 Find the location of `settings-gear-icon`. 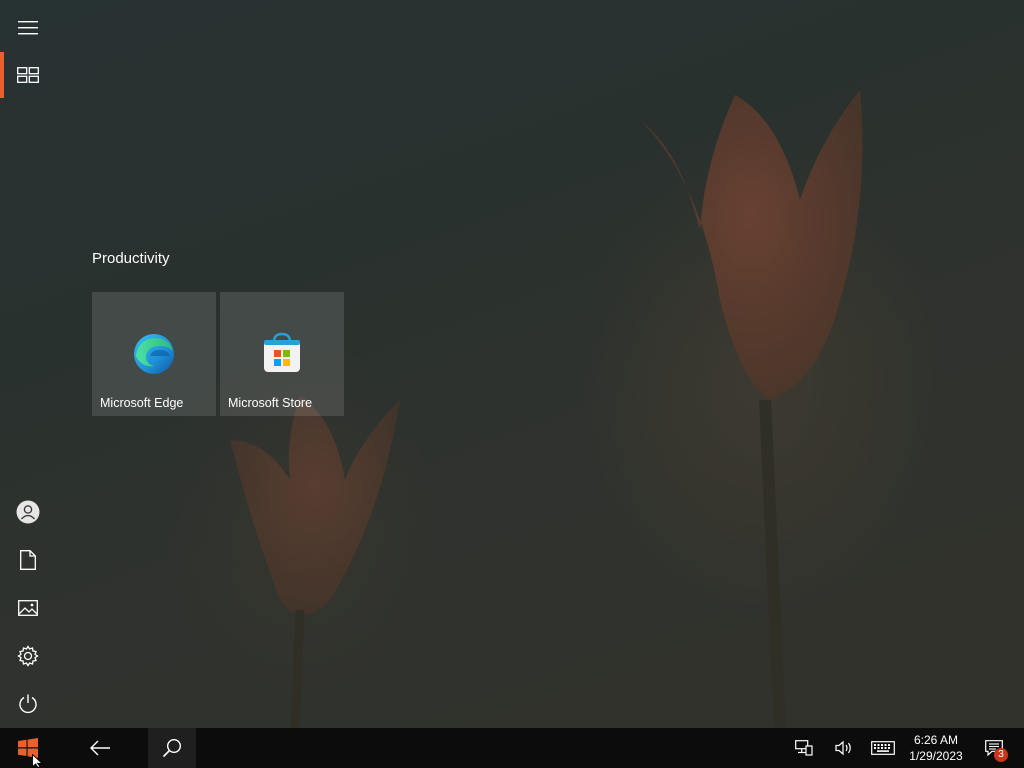

settings-gear-icon is located at coordinates (28, 656).